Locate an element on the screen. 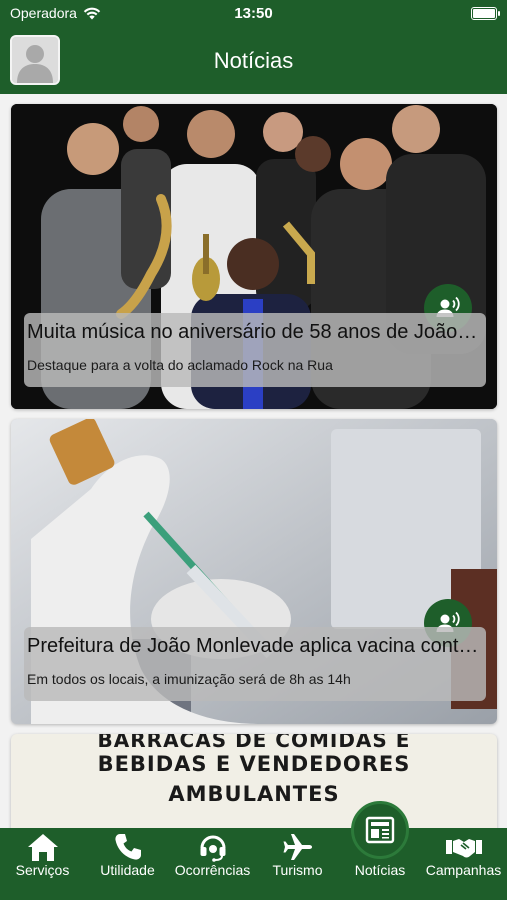 This screenshot has height=900, width=507. tab-campanhas: Campanhas is located at coordinates (463, 864).